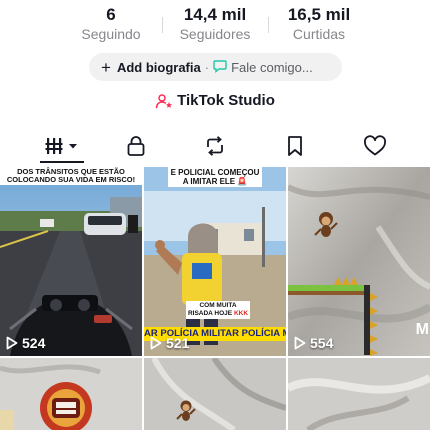 This screenshot has width=430, height=430. Describe the element at coordinates (111, 14) in the screenshot. I see `following-count: 6` at that location.